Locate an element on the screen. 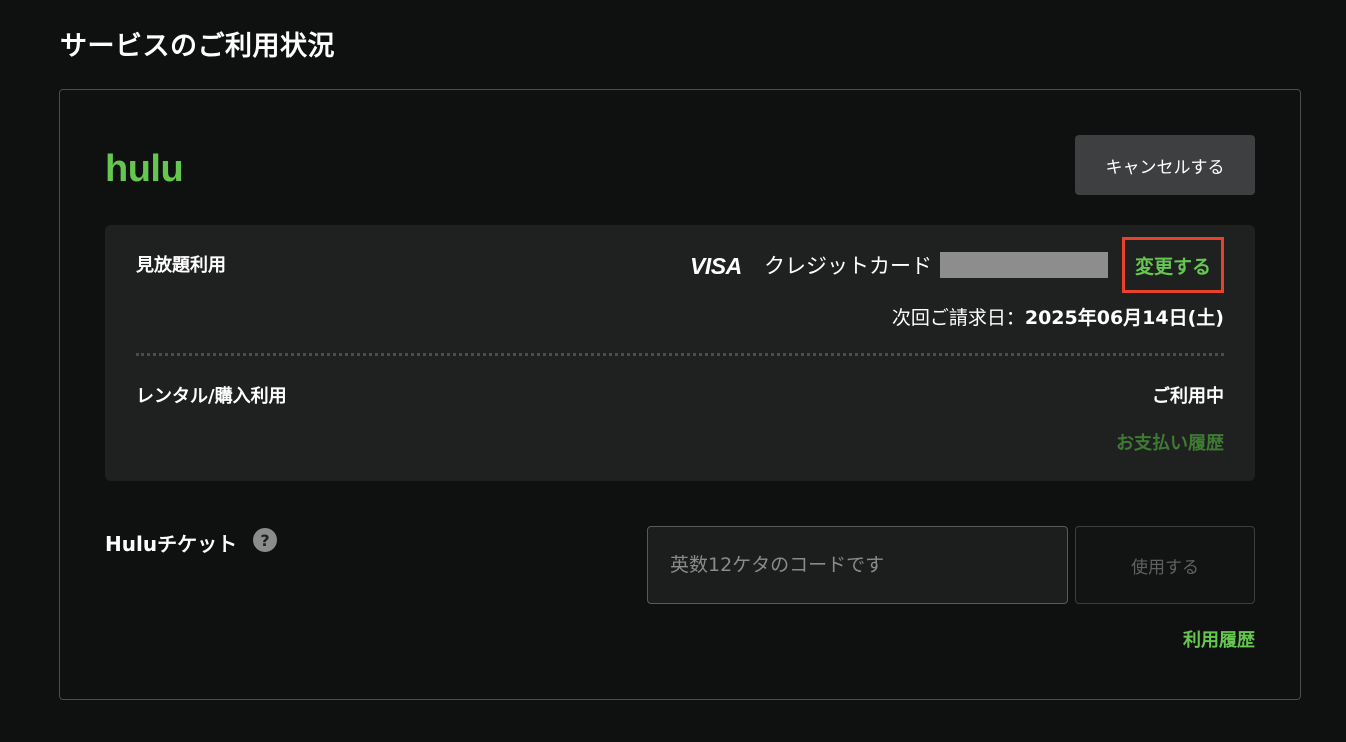  use-ticket-button: 使用する is located at coordinates (1165, 565).